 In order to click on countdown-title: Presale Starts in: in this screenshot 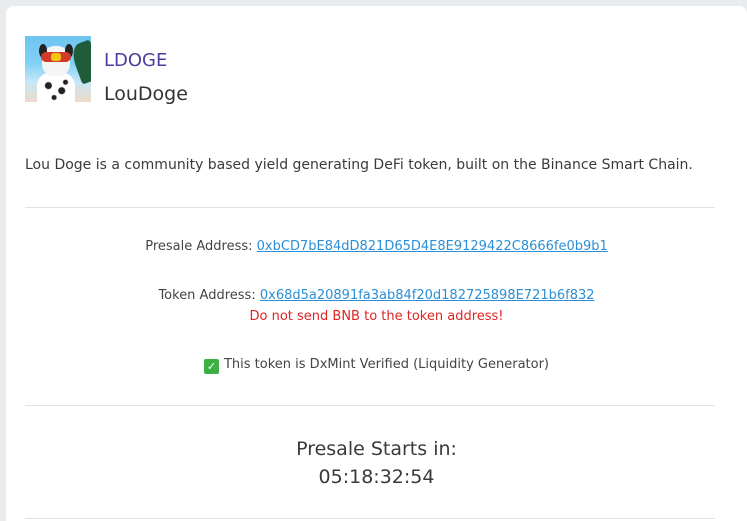, I will do `click(376, 449)`.